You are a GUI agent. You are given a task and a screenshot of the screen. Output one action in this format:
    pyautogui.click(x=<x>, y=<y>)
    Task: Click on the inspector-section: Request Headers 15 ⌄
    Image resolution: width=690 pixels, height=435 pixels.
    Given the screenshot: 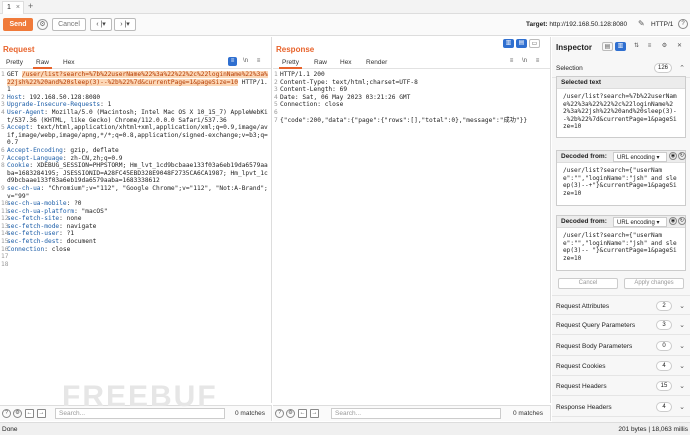 What is the action you would take?
    pyautogui.click(x=621, y=386)
    